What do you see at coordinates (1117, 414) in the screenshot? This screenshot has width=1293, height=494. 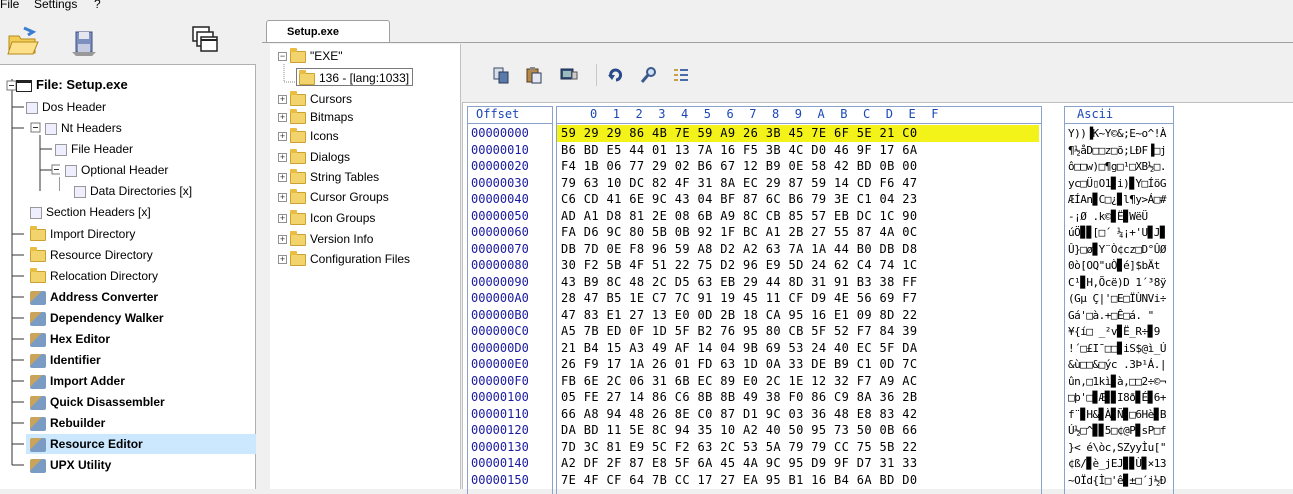 I see `ascii-row: f¨▊H&▊À▊Ñ▊□6Hè▊B` at bounding box center [1117, 414].